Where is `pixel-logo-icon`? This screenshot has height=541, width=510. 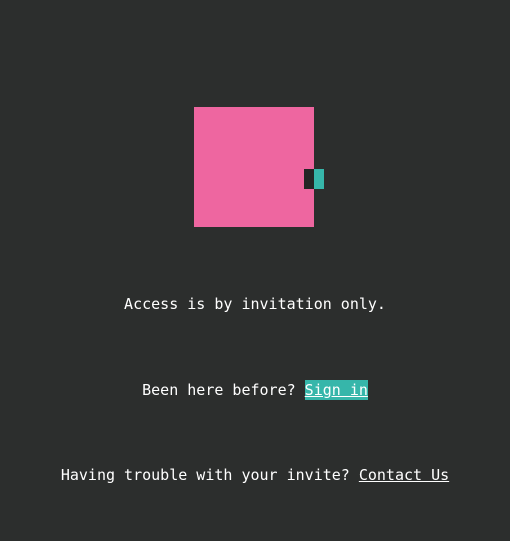 pixel-logo-icon is located at coordinates (259, 167).